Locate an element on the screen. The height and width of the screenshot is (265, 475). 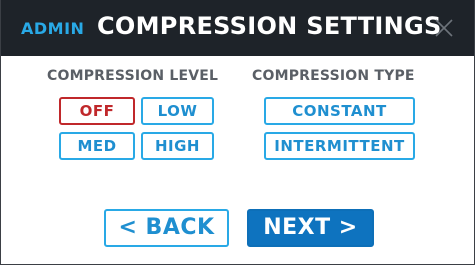
admin-badge: ADMIN is located at coordinates (53, 28).